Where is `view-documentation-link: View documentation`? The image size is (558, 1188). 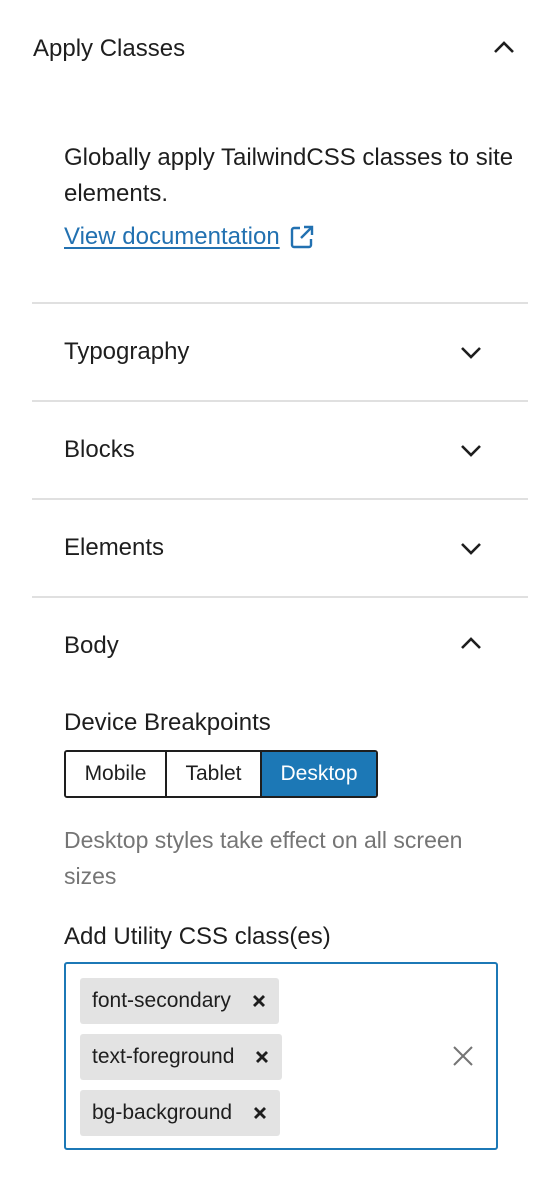
view-documentation-link: View documentation is located at coordinates (190, 237).